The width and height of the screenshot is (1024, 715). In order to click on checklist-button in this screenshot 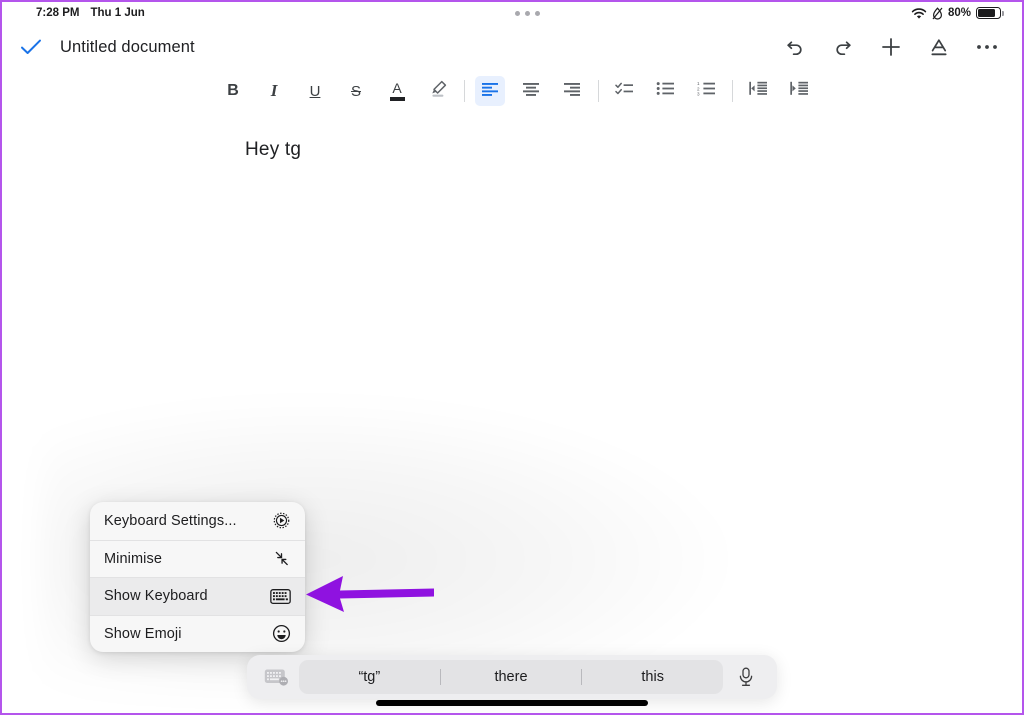, I will do `click(624, 91)`.